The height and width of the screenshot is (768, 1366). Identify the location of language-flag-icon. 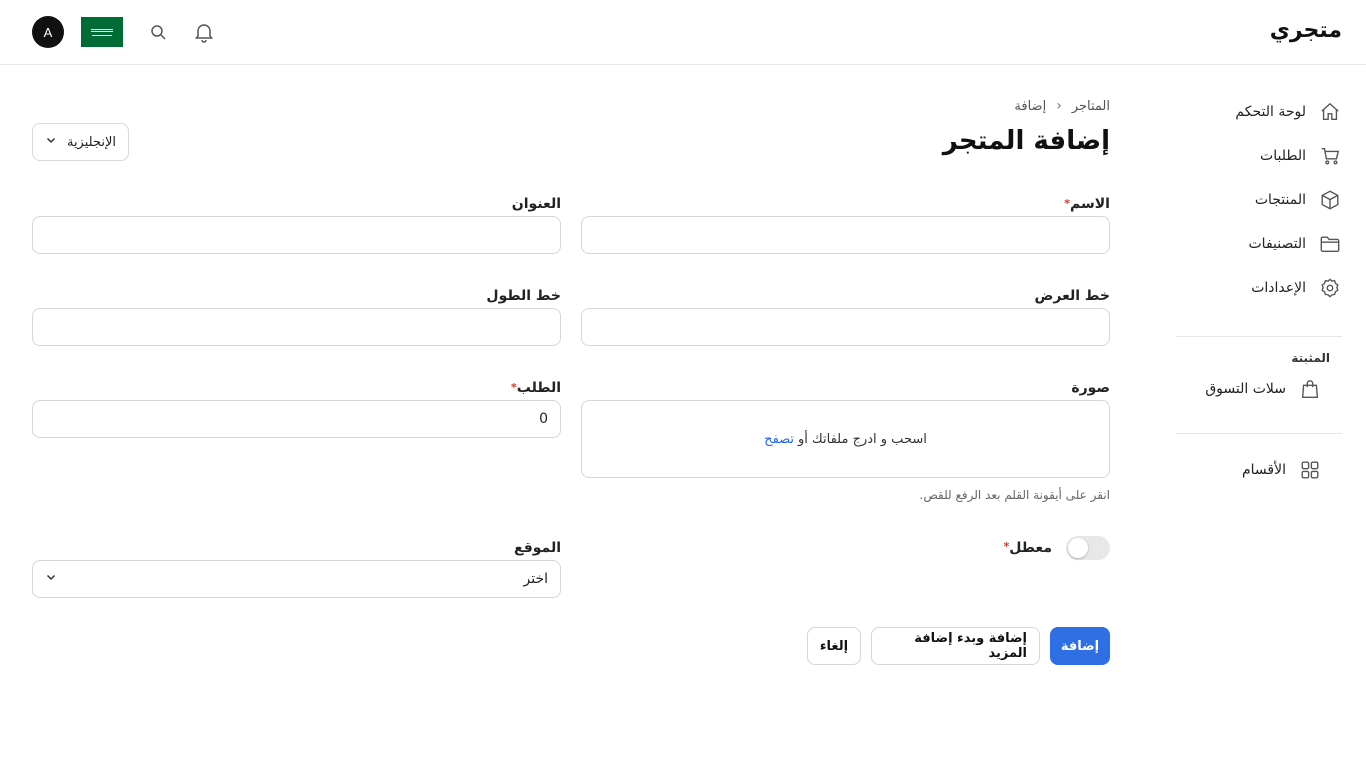
(102, 32).